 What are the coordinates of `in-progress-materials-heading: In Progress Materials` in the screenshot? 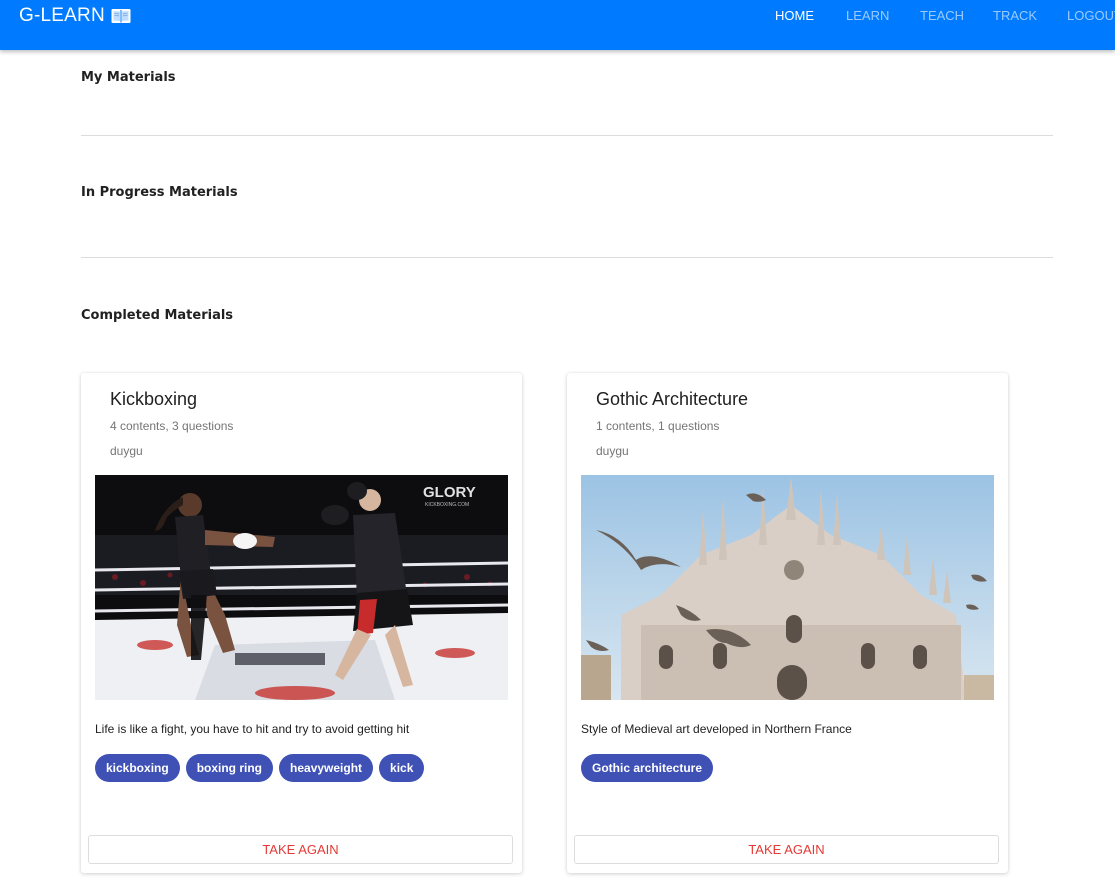 It's located at (159, 192).